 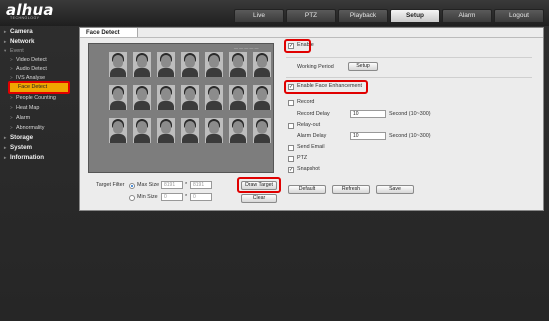 What do you see at coordinates (33, 87) in the screenshot?
I see `sidebar-item-label: Face Detect` at bounding box center [33, 87].